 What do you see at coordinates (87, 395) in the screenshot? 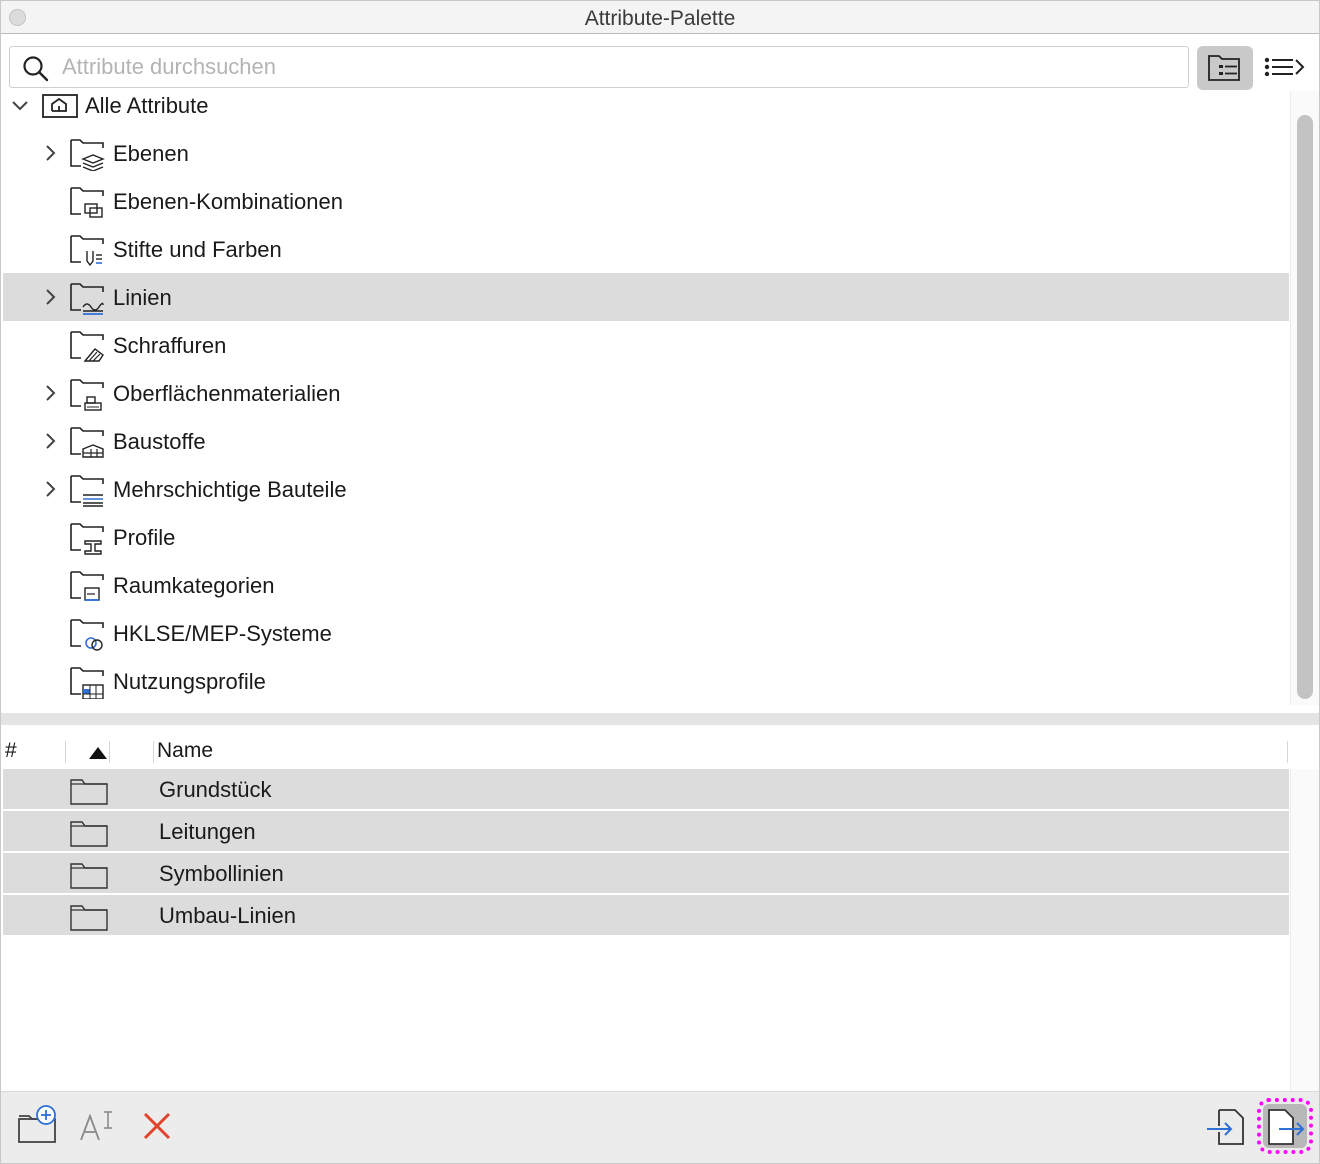
I see `surfaces-folder-icon` at bounding box center [87, 395].